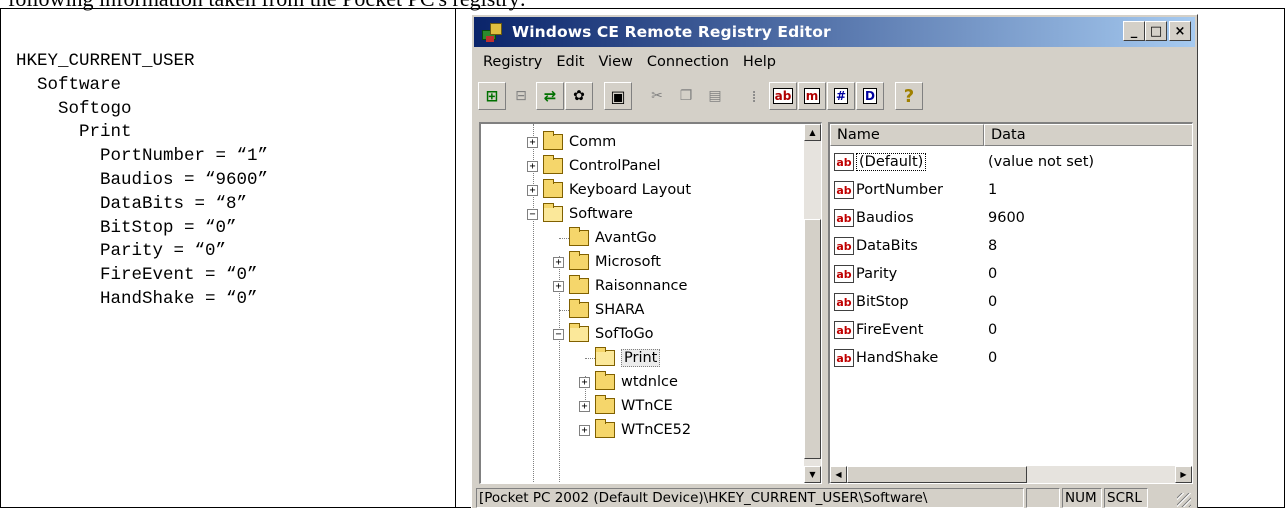 The image size is (1285, 508). What do you see at coordinates (715, 96) in the screenshot?
I see `paste-icon: ▤` at bounding box center [715, 96].